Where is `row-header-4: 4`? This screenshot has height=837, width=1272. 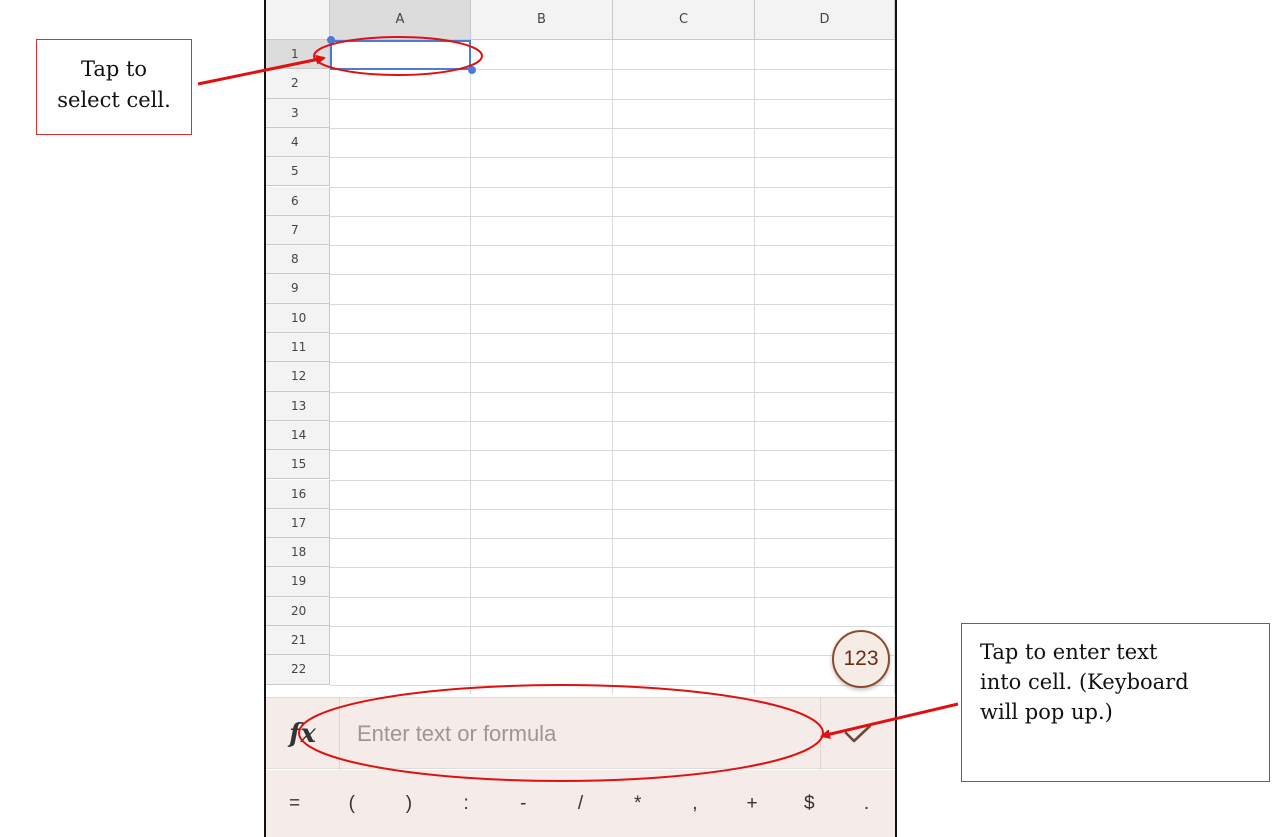 row-header-4: 4 is located at coordinates (298, 142).